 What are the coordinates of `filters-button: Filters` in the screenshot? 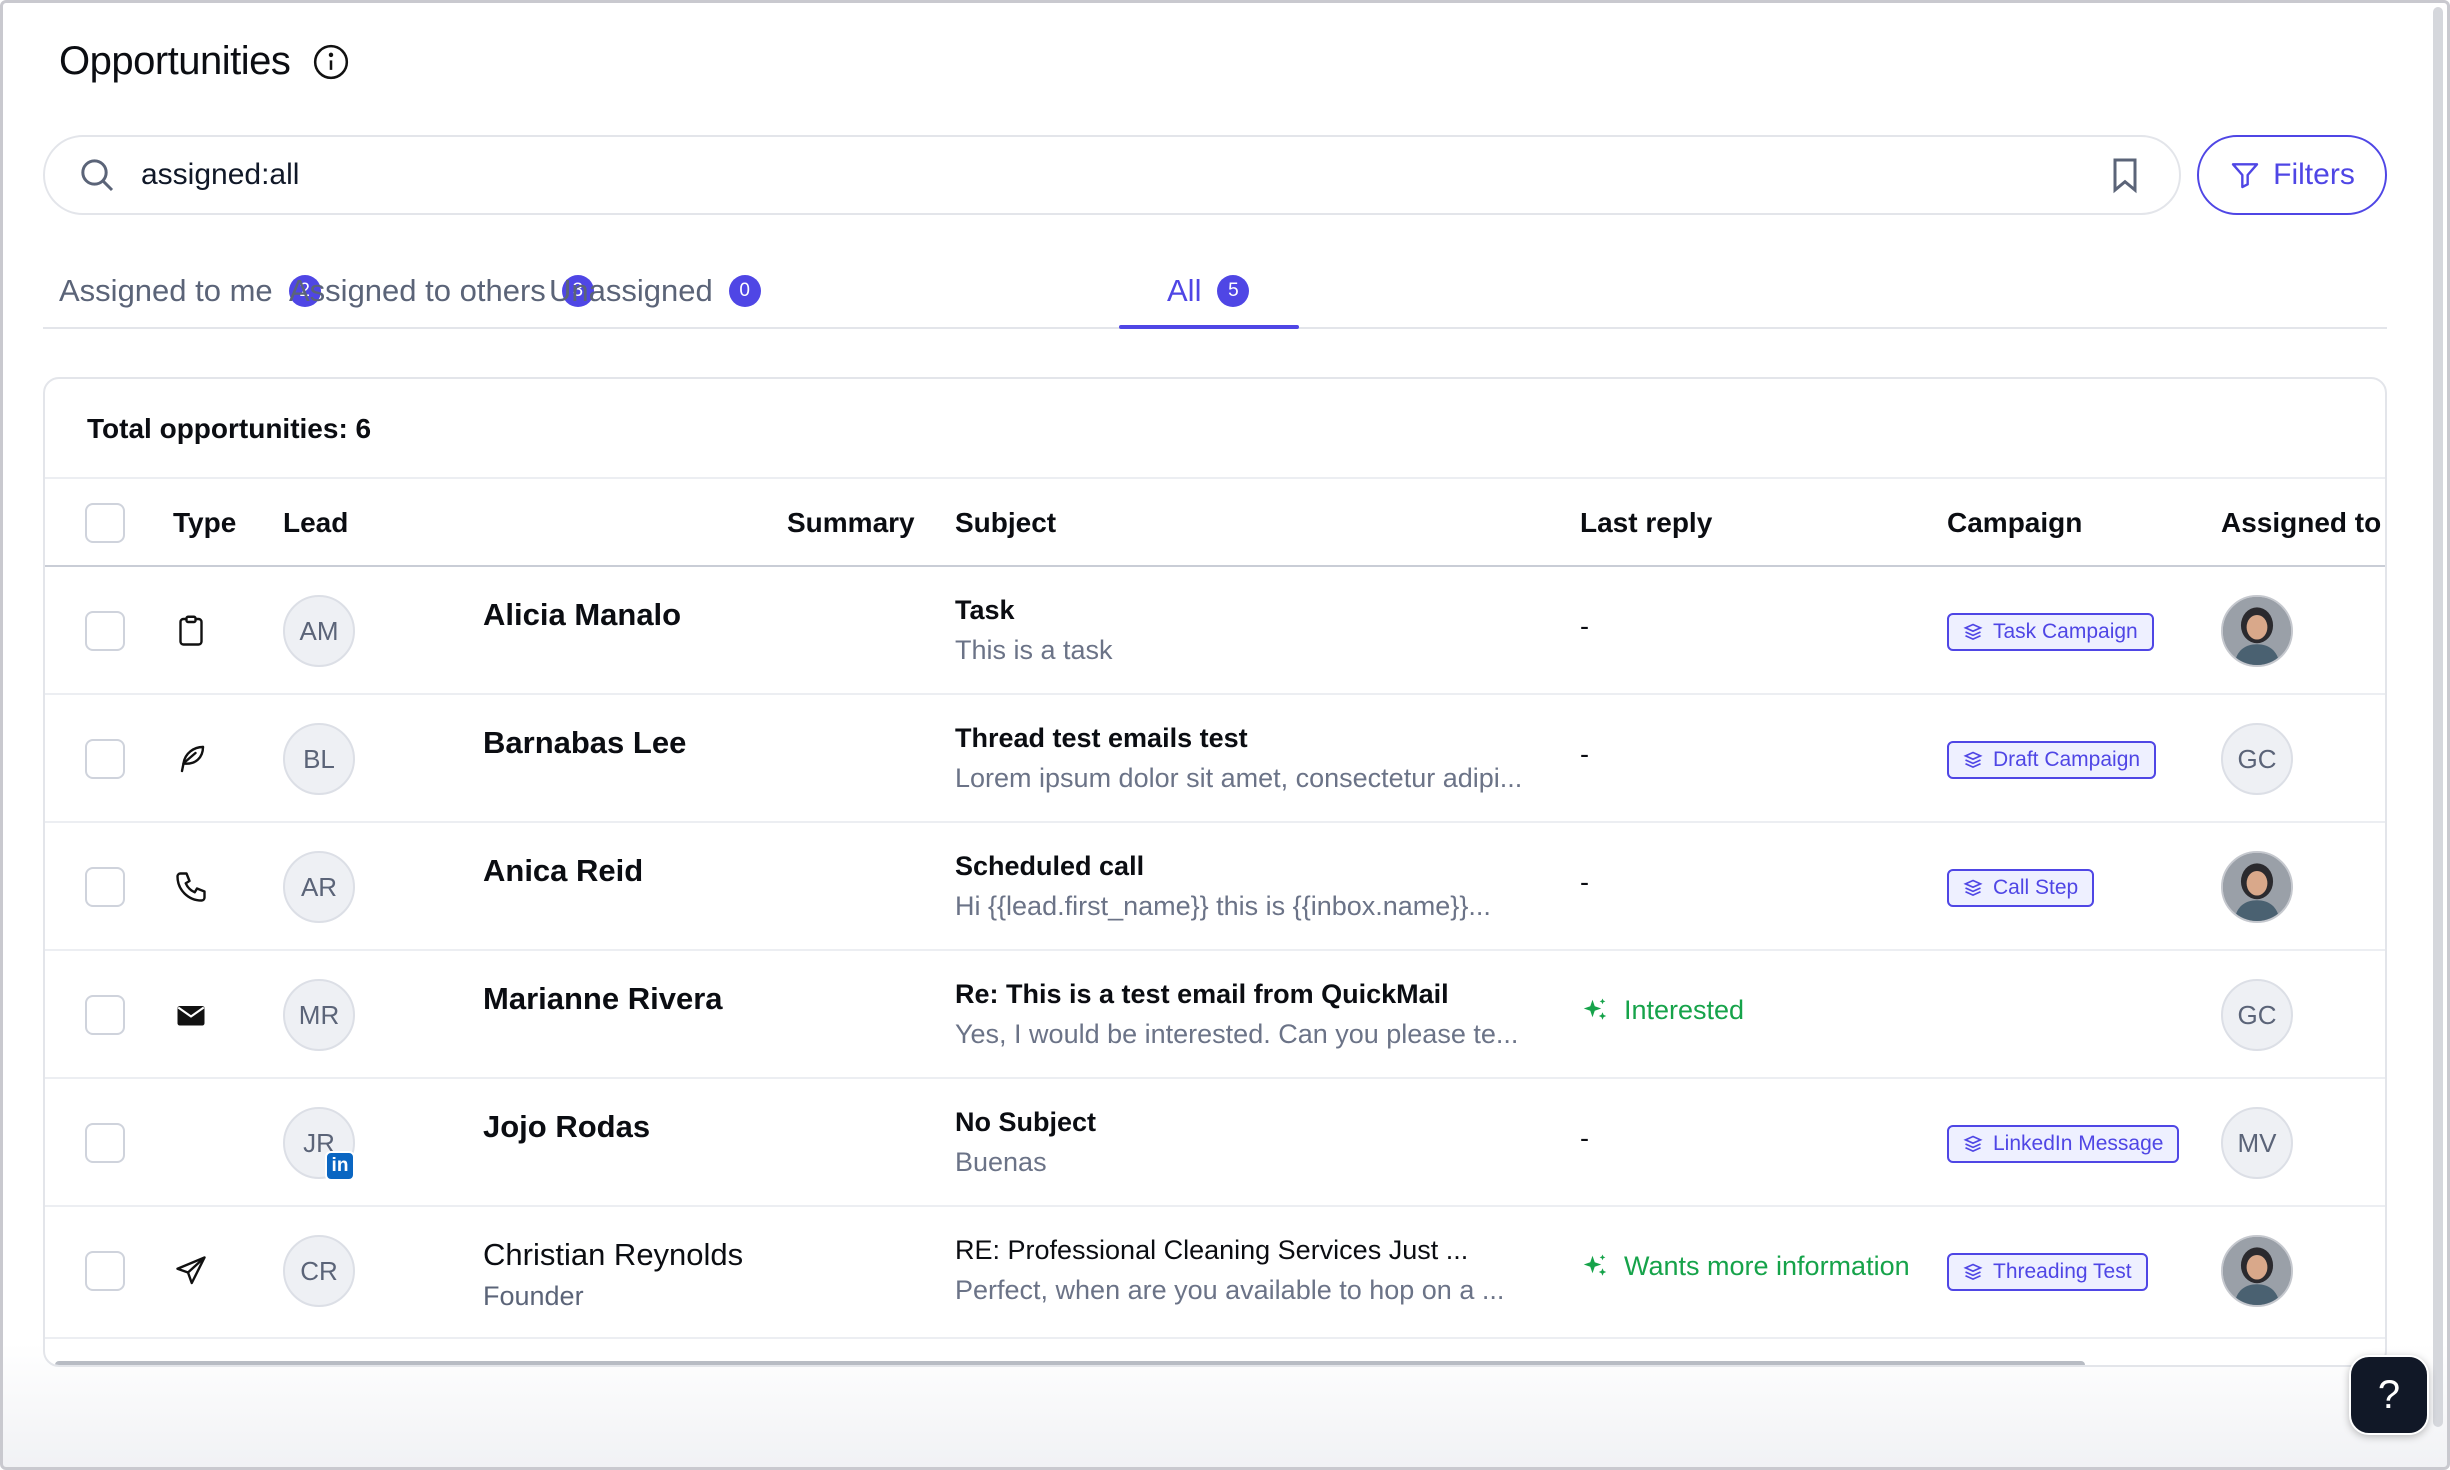 It's located at (2292, 175).